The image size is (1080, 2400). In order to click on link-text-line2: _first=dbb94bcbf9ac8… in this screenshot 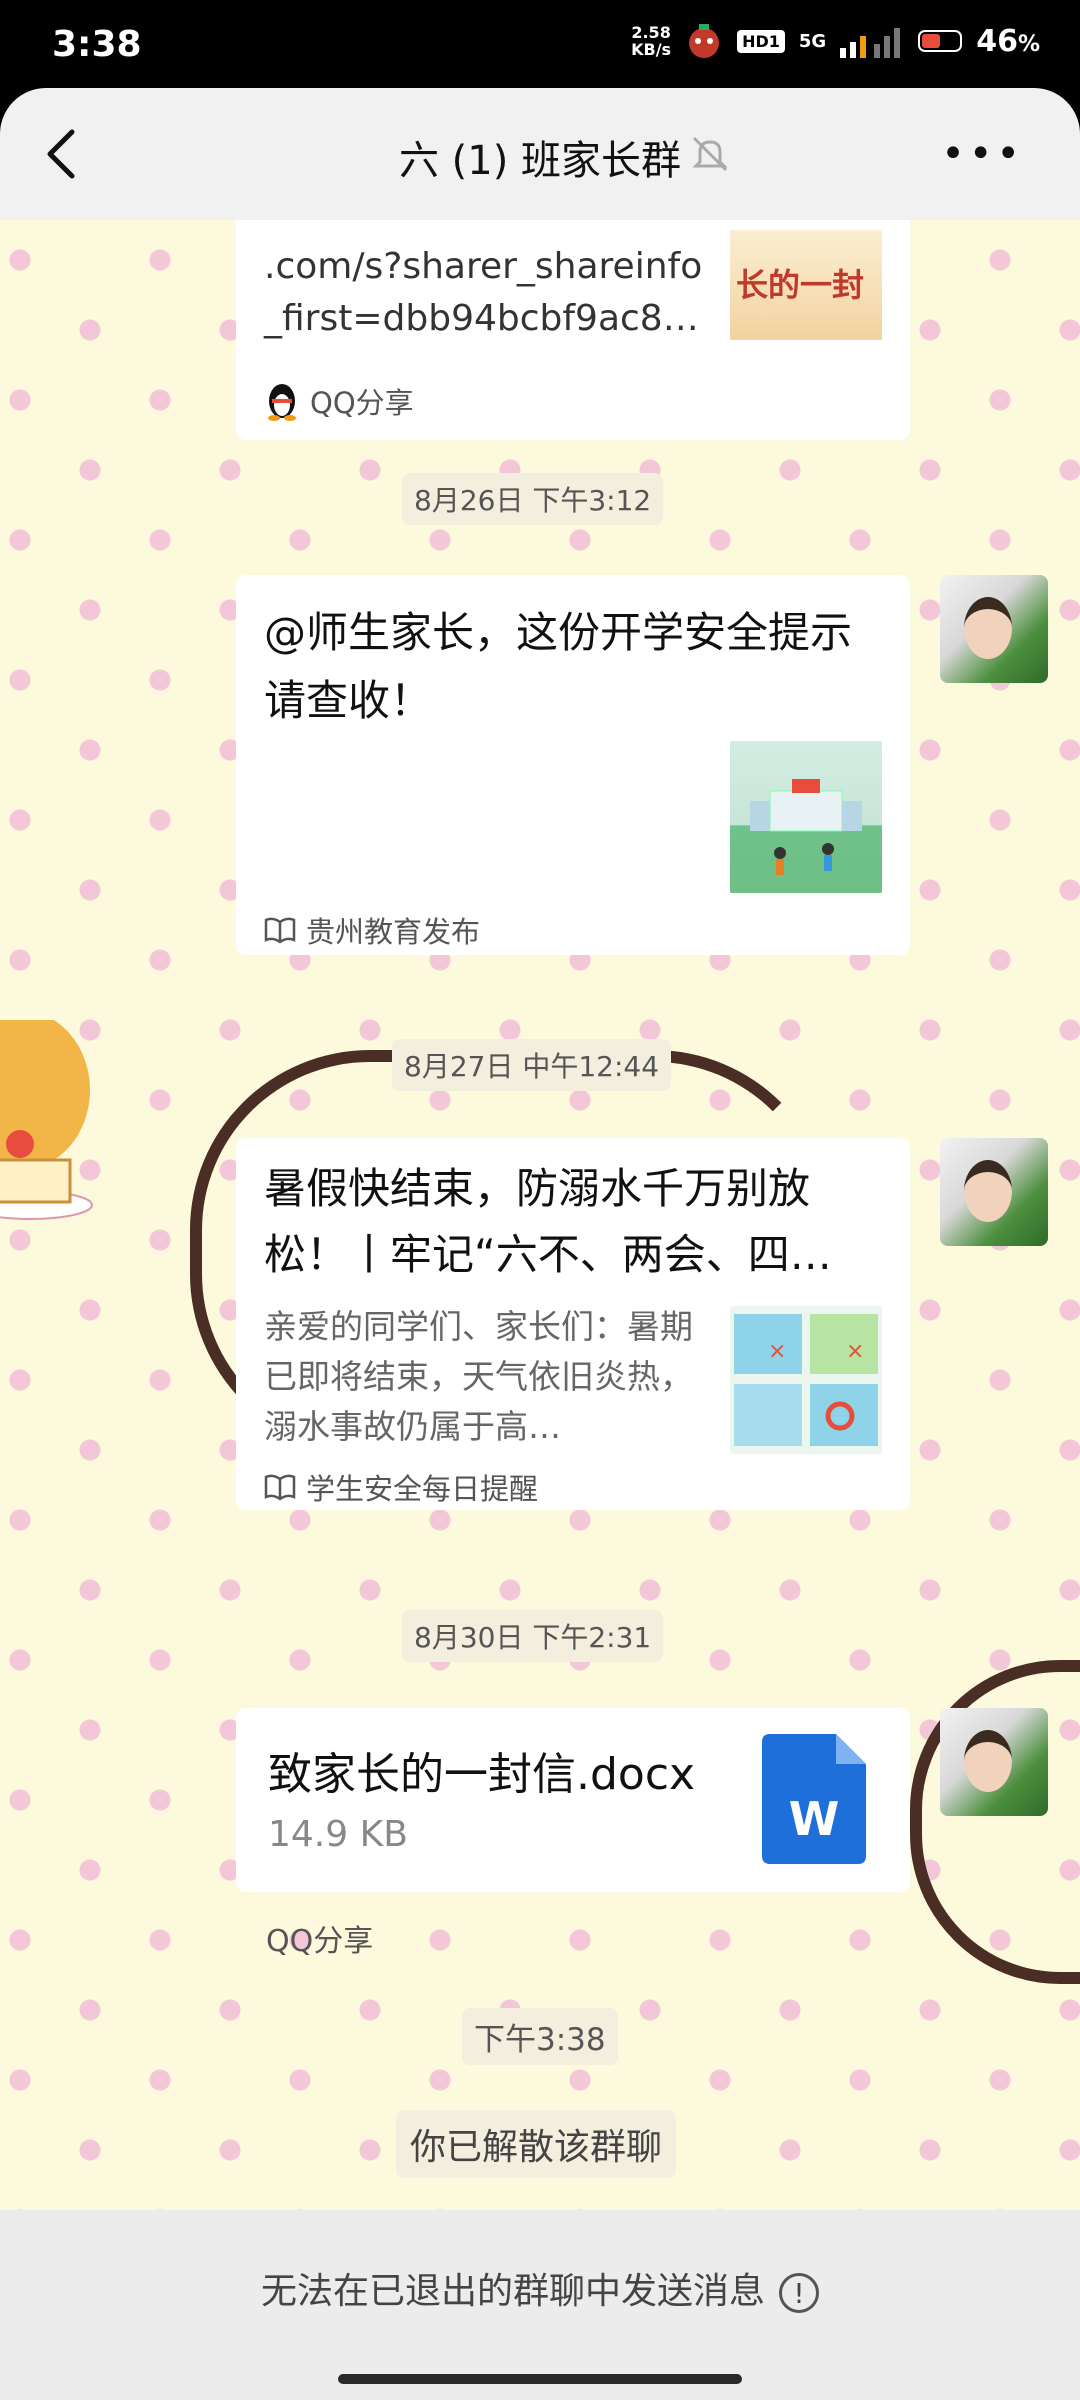, I will do `click(481, 318)`.